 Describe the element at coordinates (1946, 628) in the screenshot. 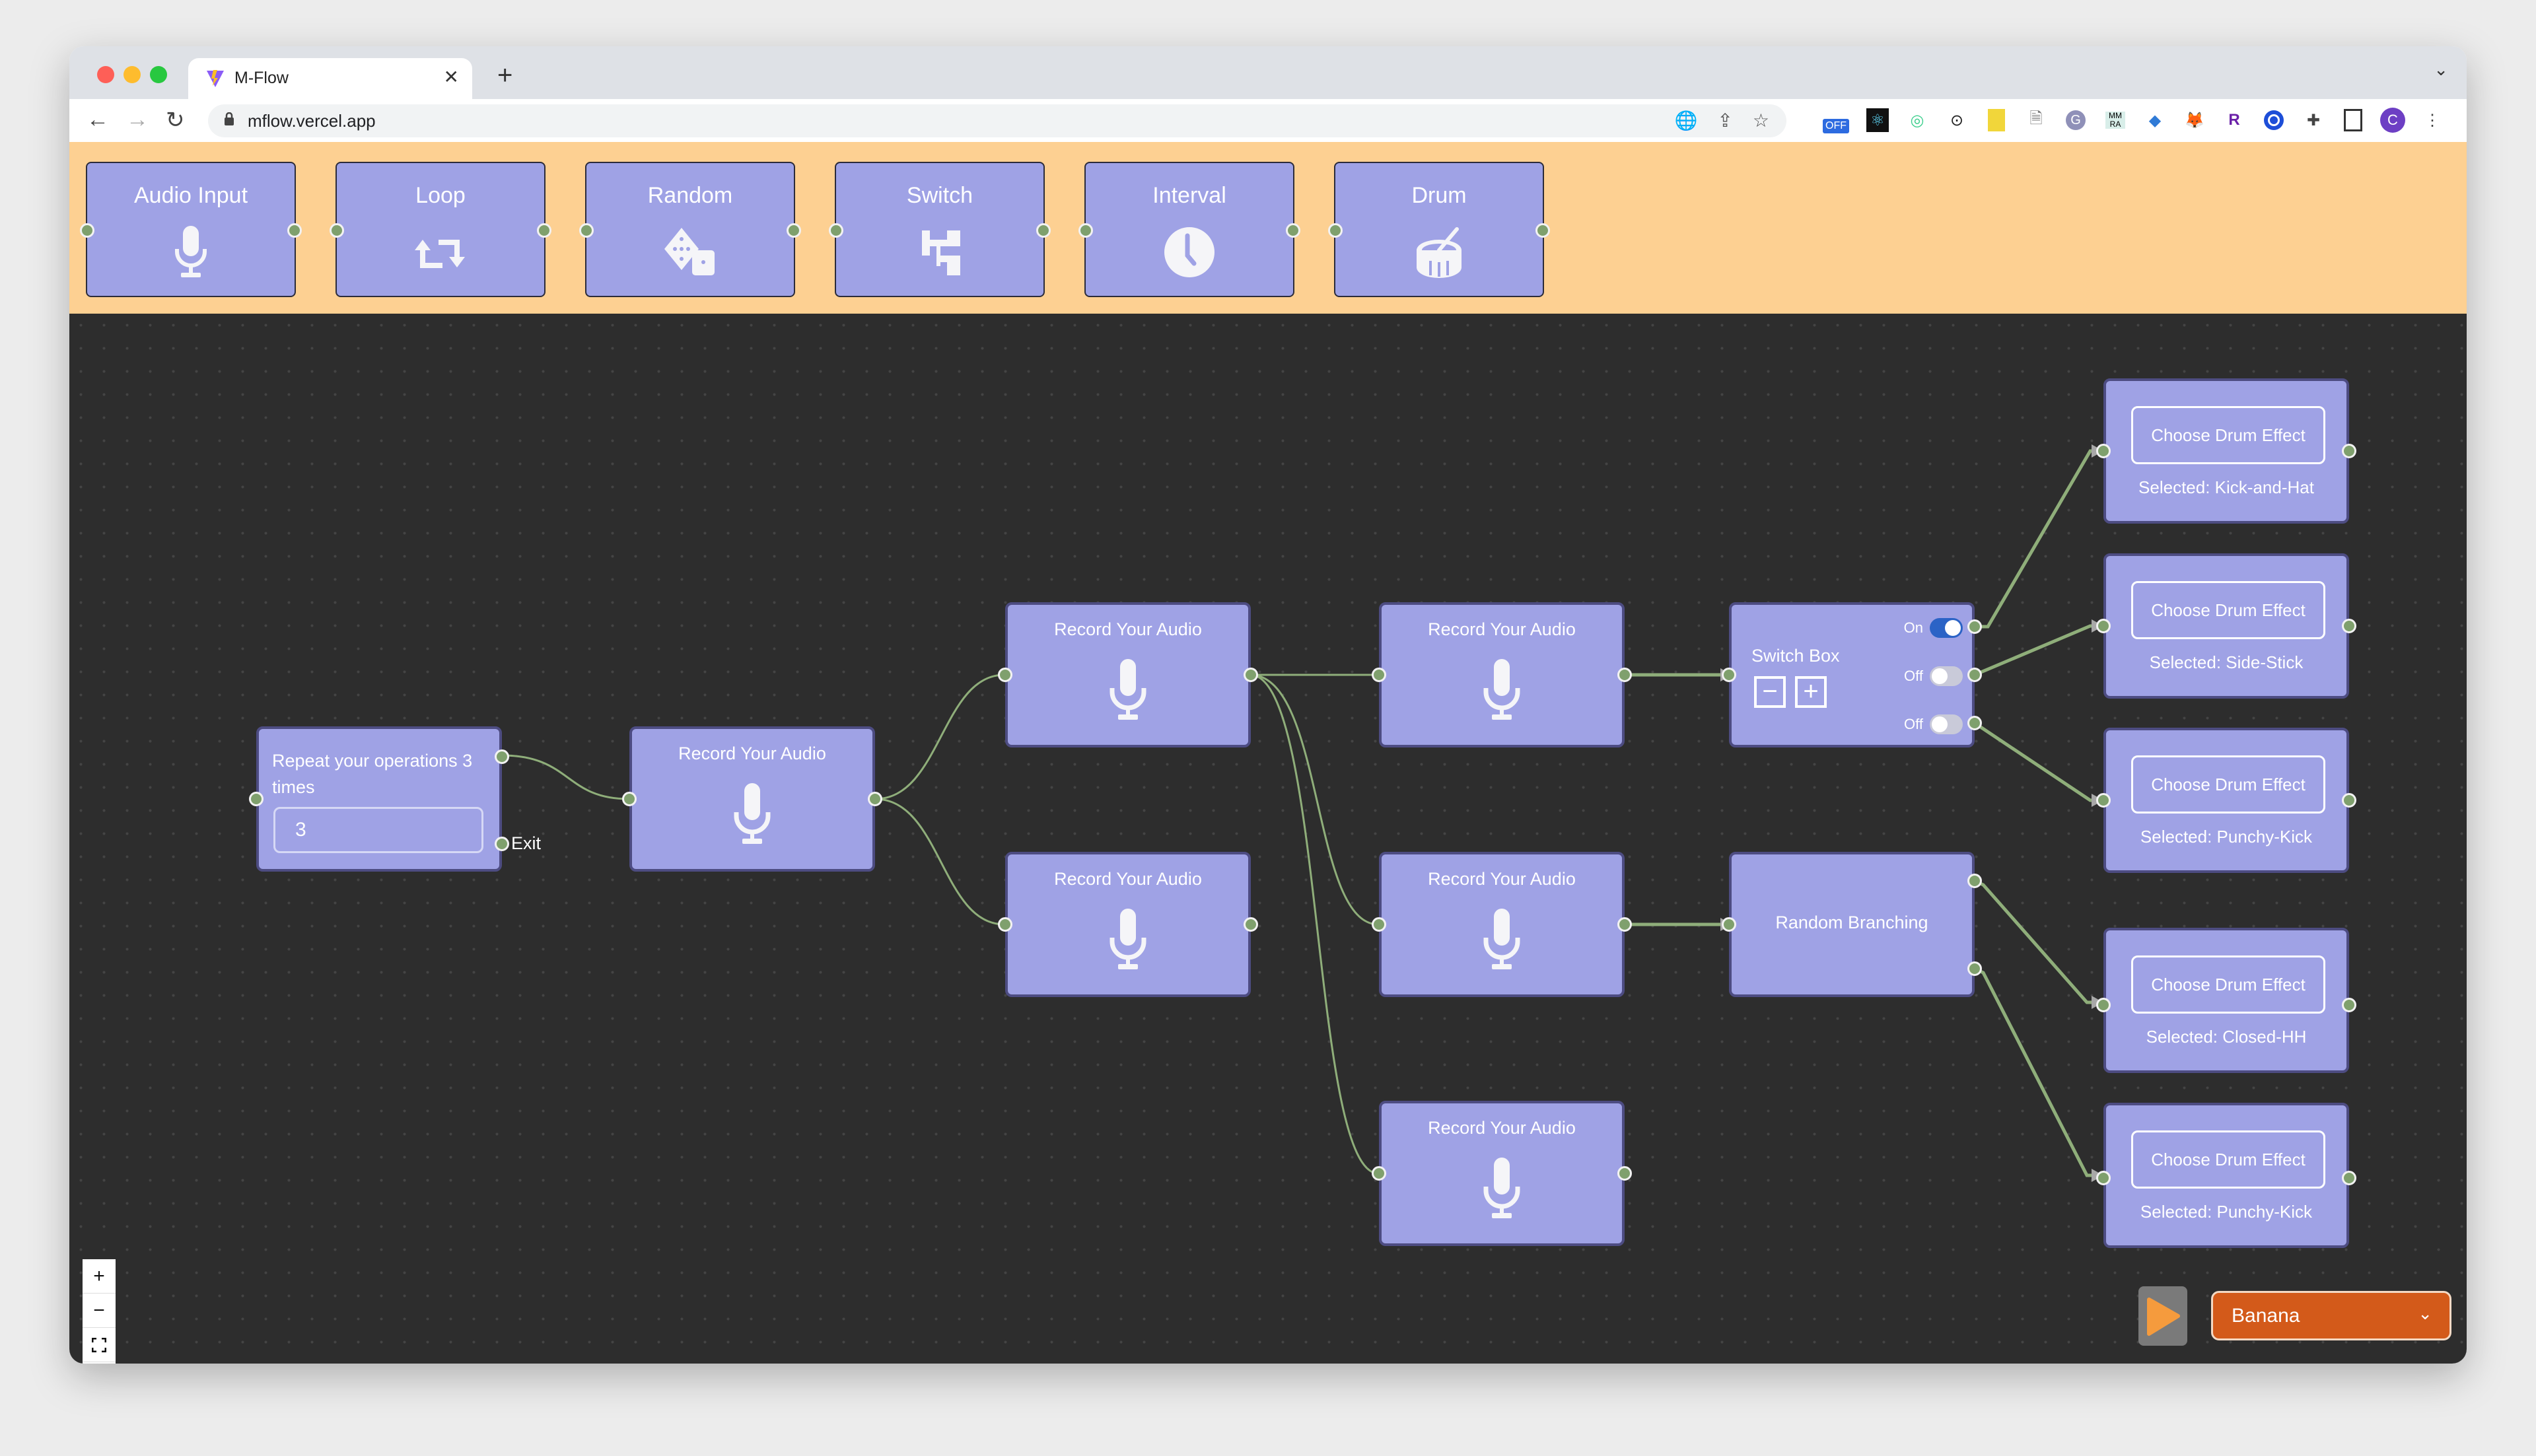

I see `branch-toggle-on` at that location.